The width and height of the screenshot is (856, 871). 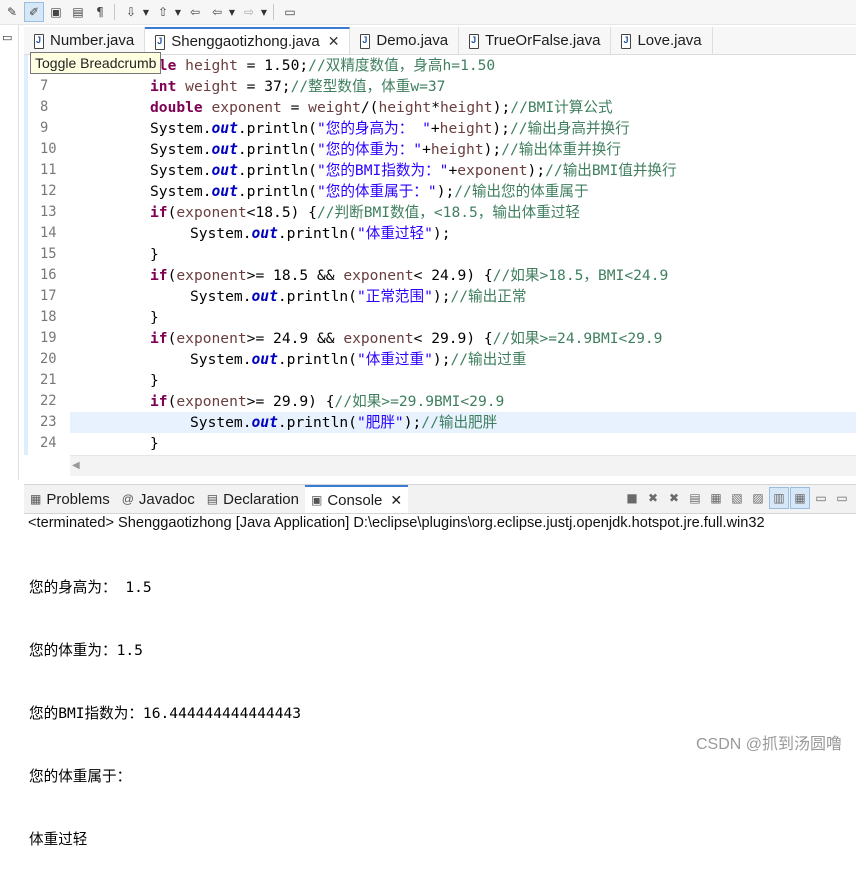 I want to click on code-token: "体重过重", so click(x=394, y=359).